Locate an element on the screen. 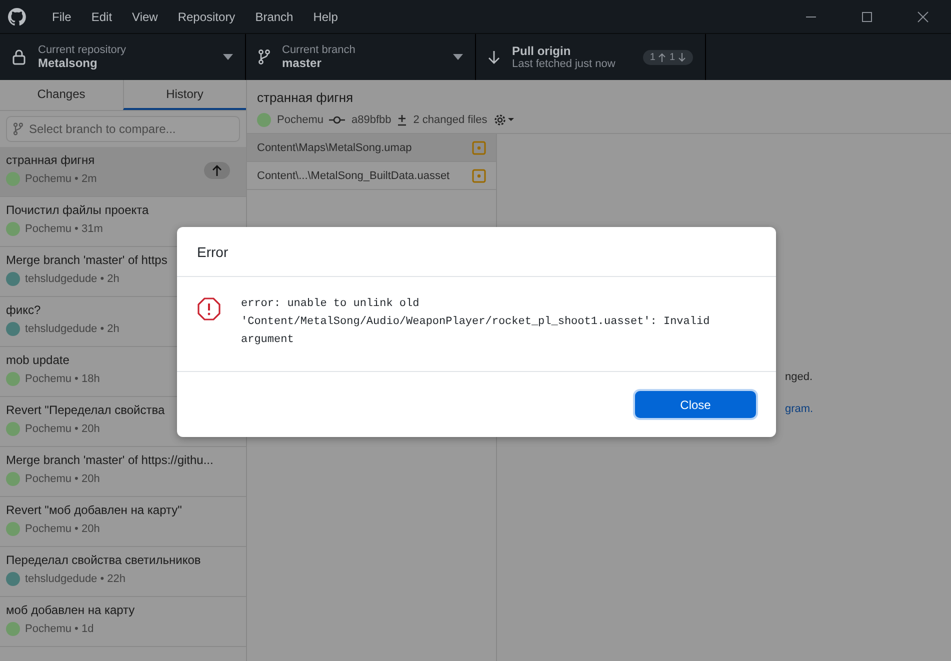 The image size is (951, 661). pull-button: Pull origin Last fetched just now 1 1 is located at coordinates (591, 57).